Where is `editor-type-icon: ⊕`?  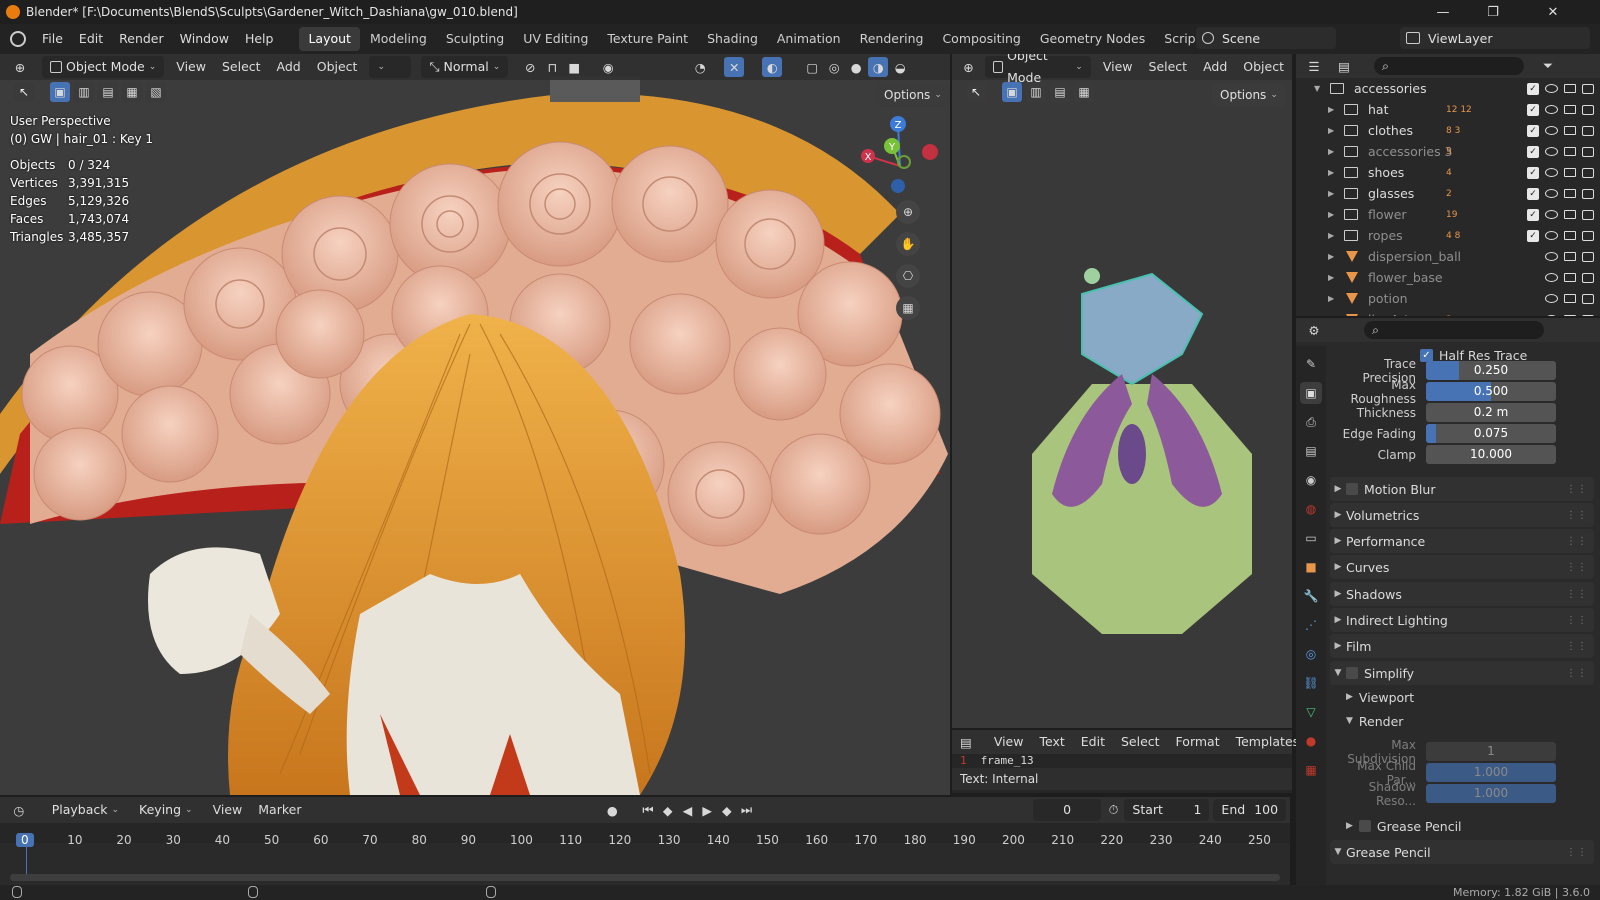
editor-type-icon: ⊕ is located at coordinates (968, 67).